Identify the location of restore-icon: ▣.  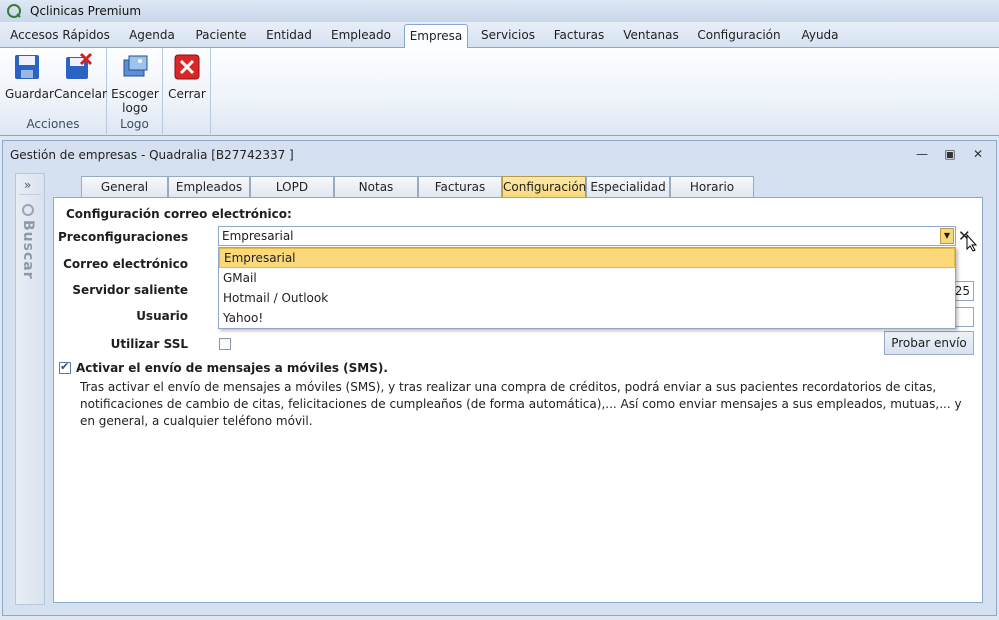
(950, 154).